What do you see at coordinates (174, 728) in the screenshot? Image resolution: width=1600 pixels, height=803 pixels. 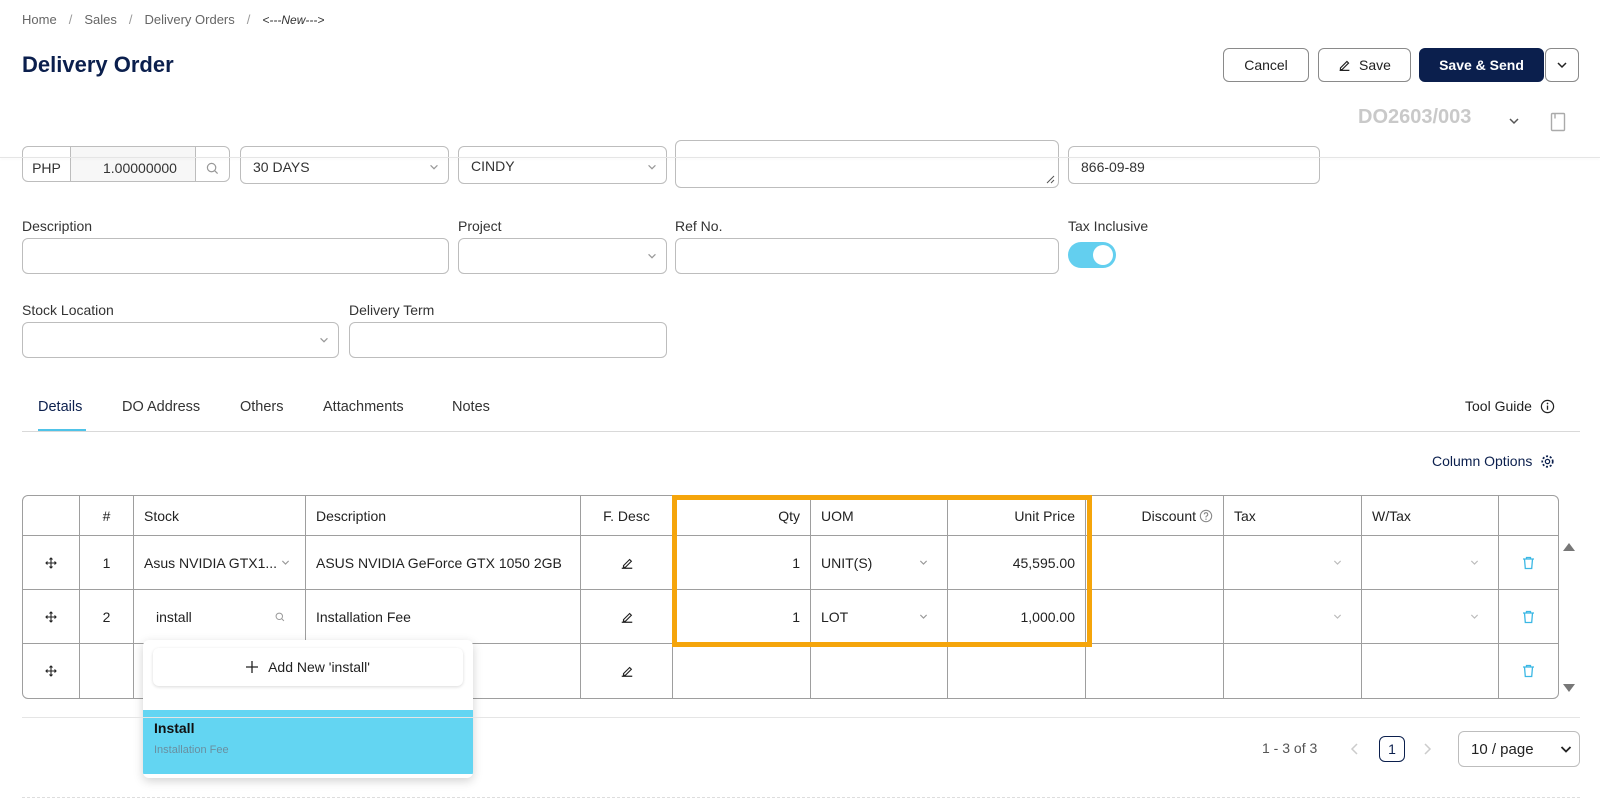 I see `option-title: Install` at bounding box center [174, 728].